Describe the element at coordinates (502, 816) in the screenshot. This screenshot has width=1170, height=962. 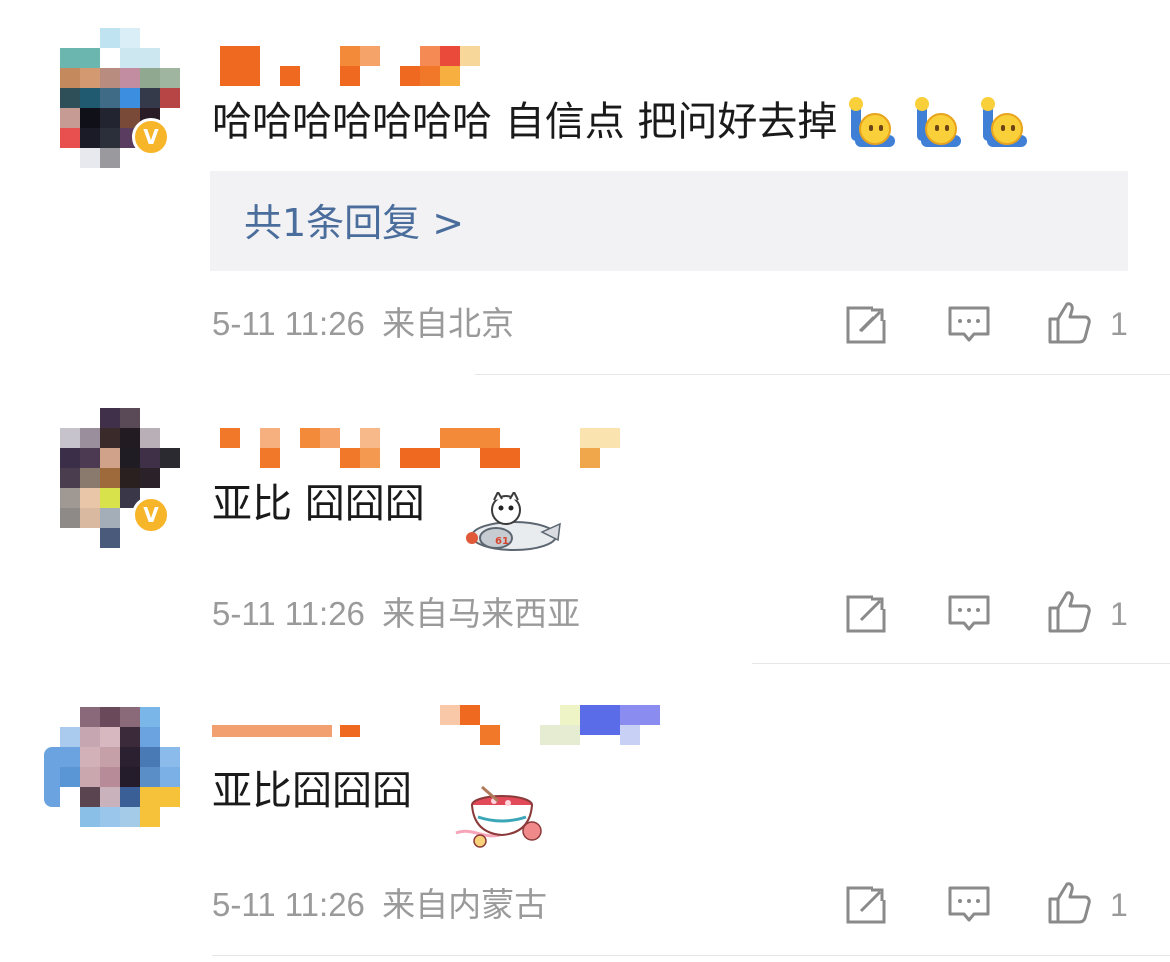
I see `bowl-sticker-icon` at that location.